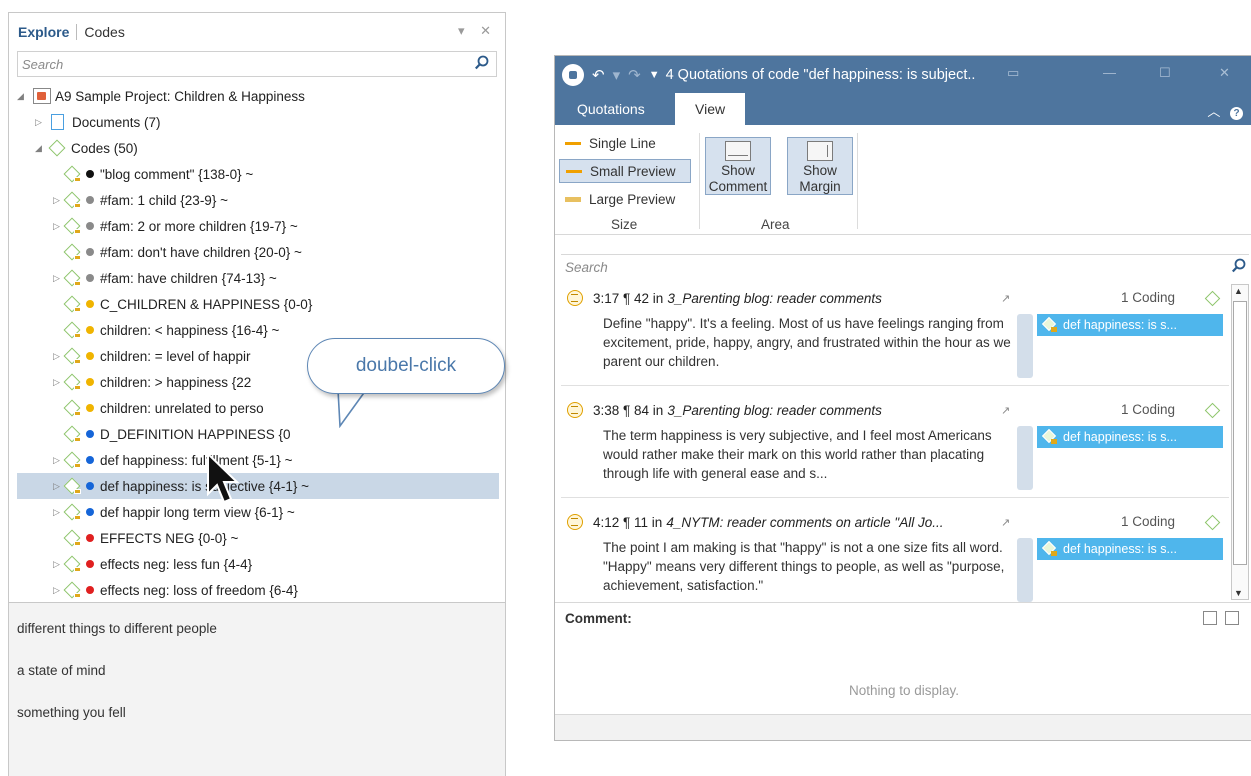  I want to click on quotation-scrollbar: ▲ ▼, so click(1240, 442).